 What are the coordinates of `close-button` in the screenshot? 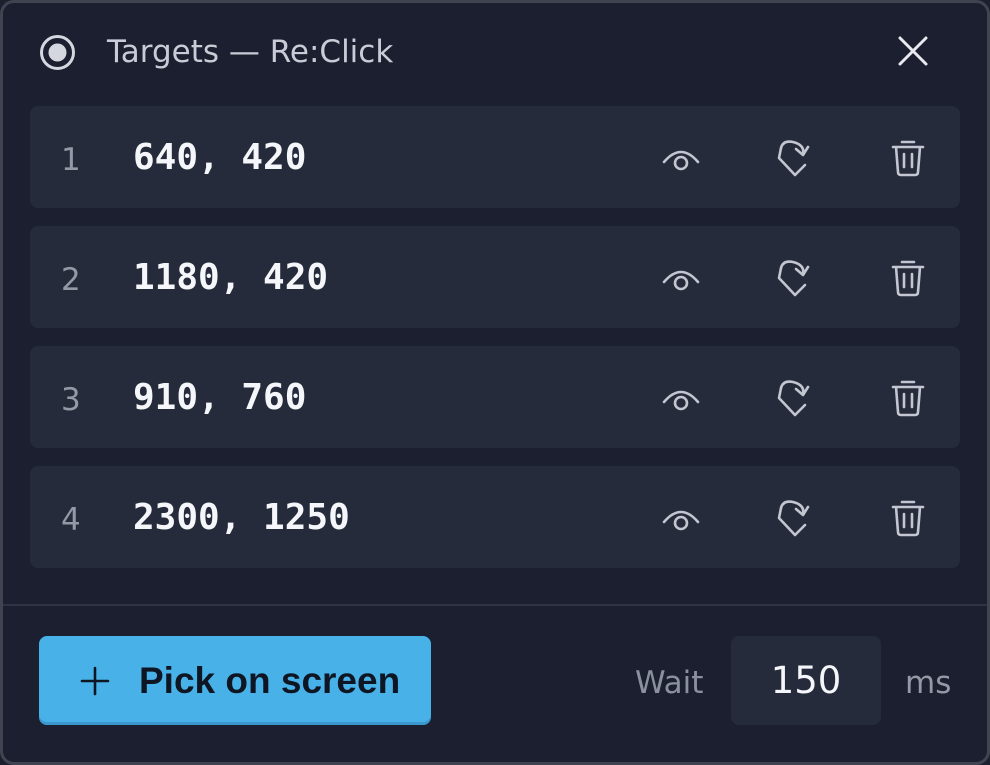 It's located at (913, 51).